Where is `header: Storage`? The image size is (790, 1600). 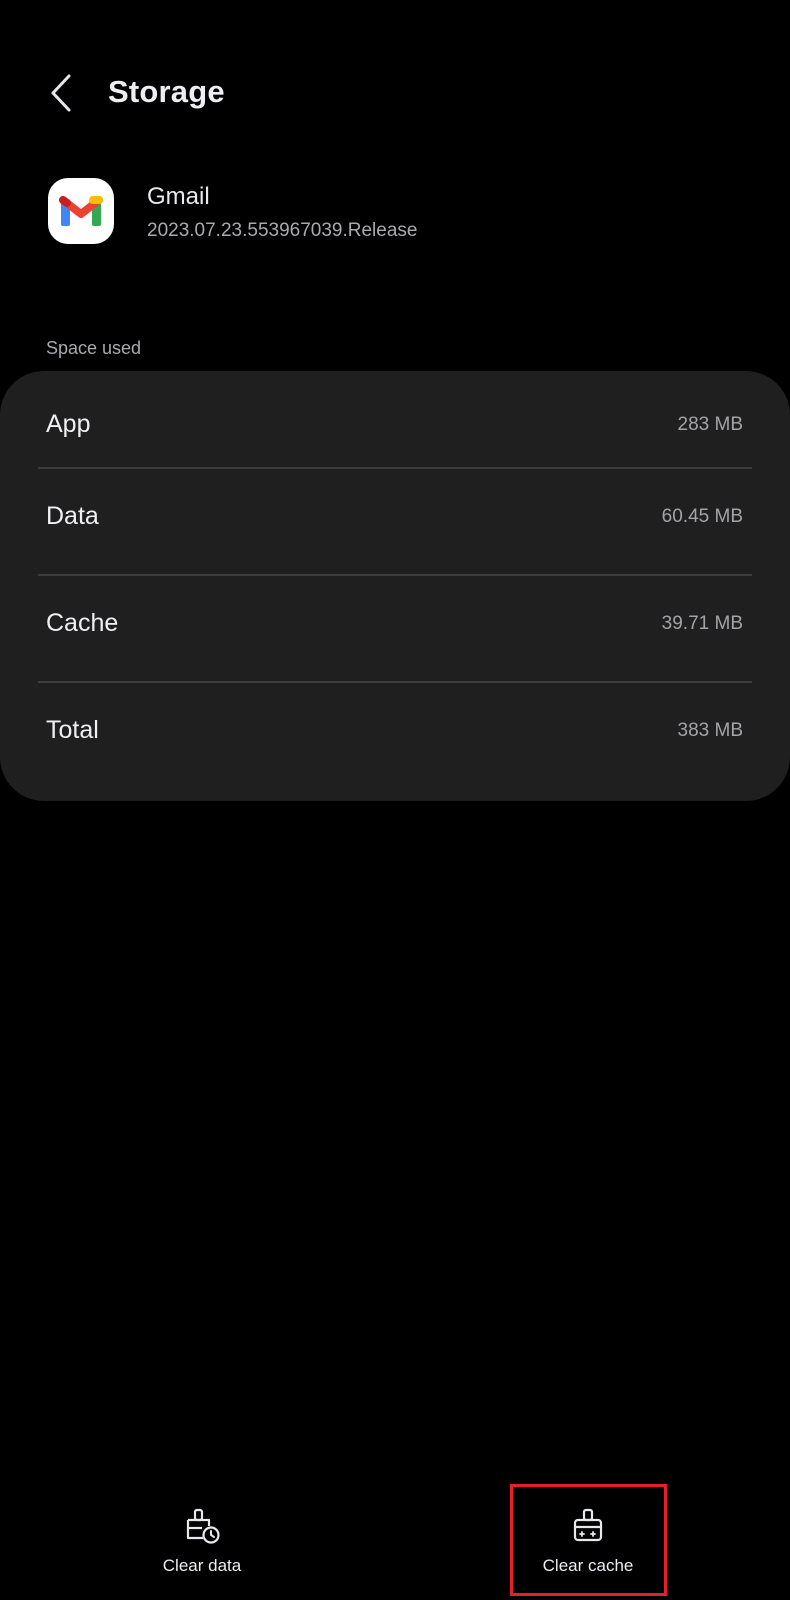 header: Storage is located at coordinates (395, 93).